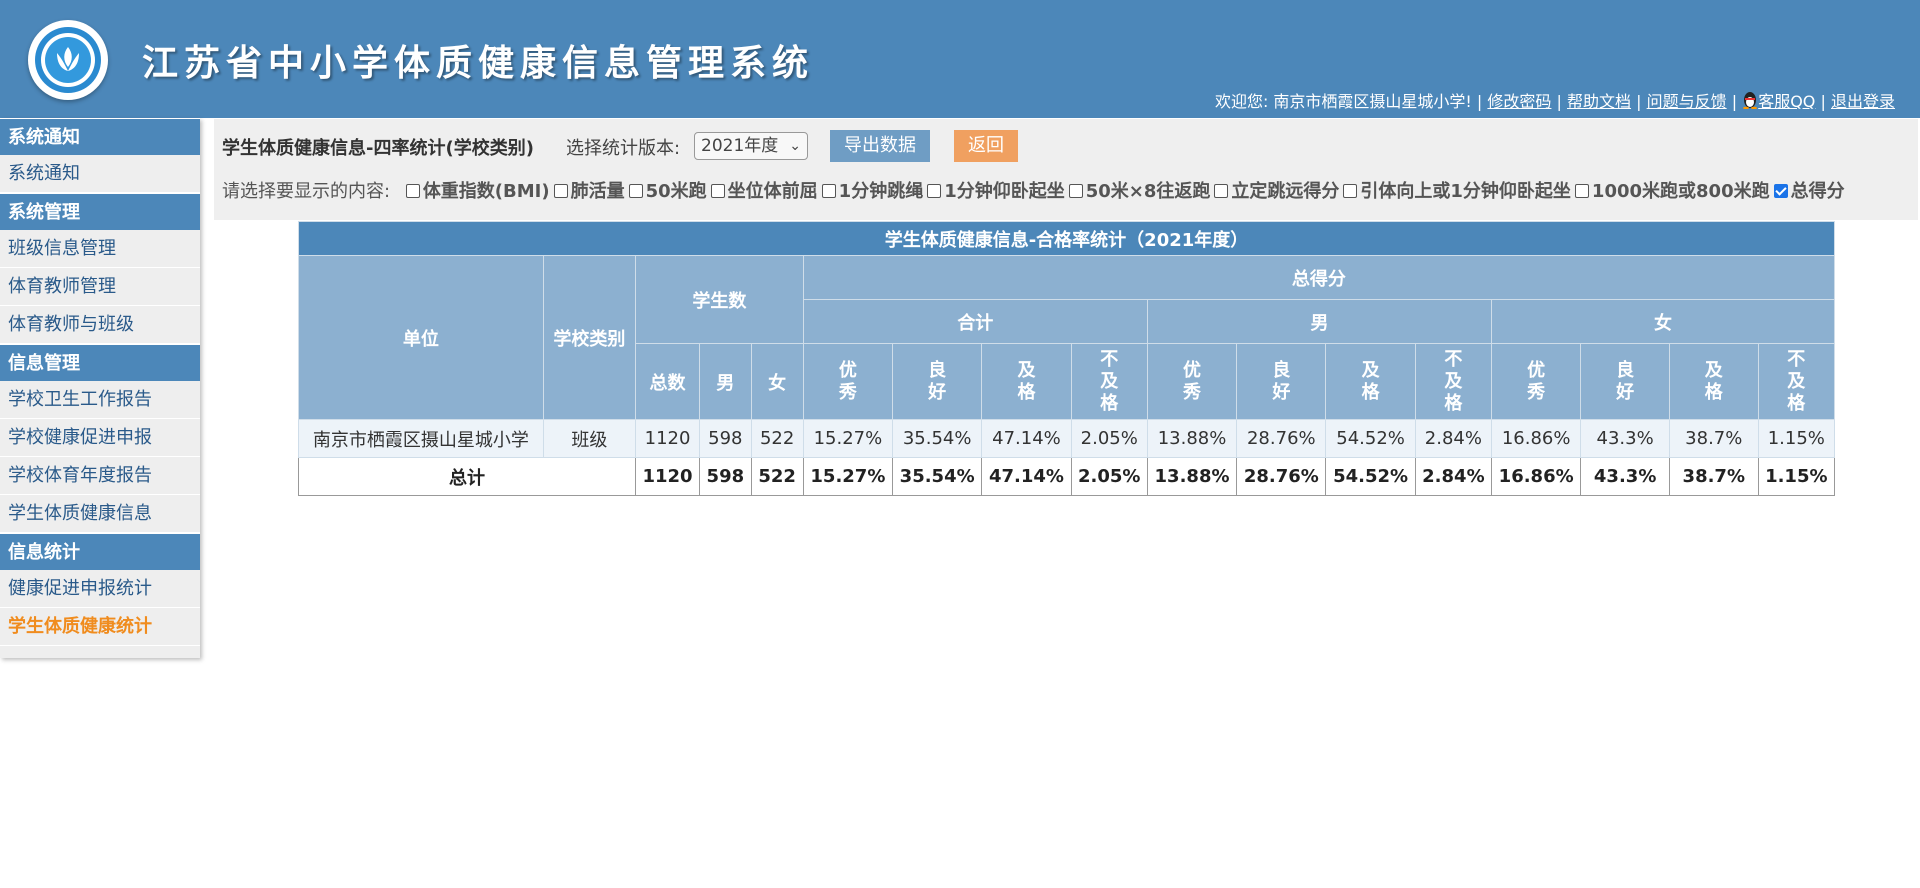 This screenshot has width=1920, height=888. I want to click on sidebar-item-pe-teachers: 体育教师管理, so click(100, 287).